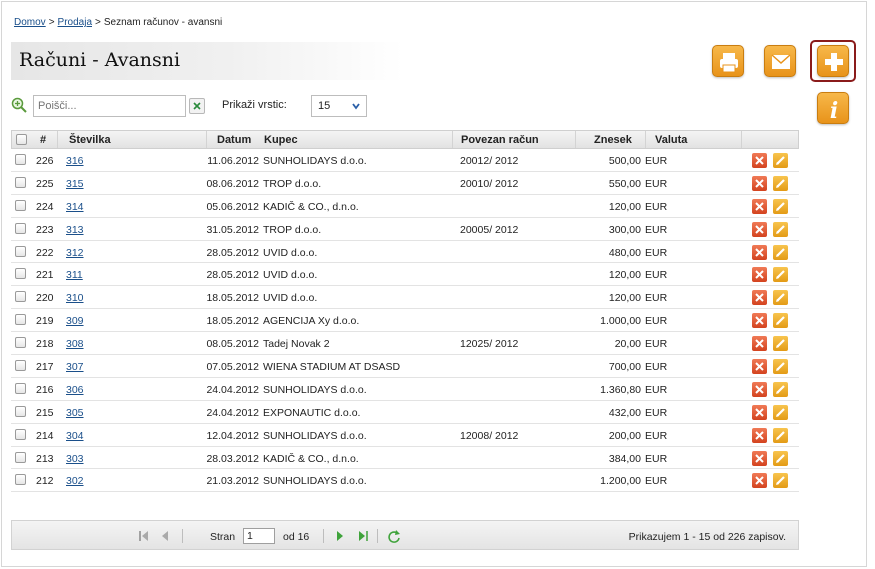 The image size is (875, 569). Describe the element at coordinates (500, 140) in the screenshot. I see `column-header-linked-invoice: Povezan račun` at that location.